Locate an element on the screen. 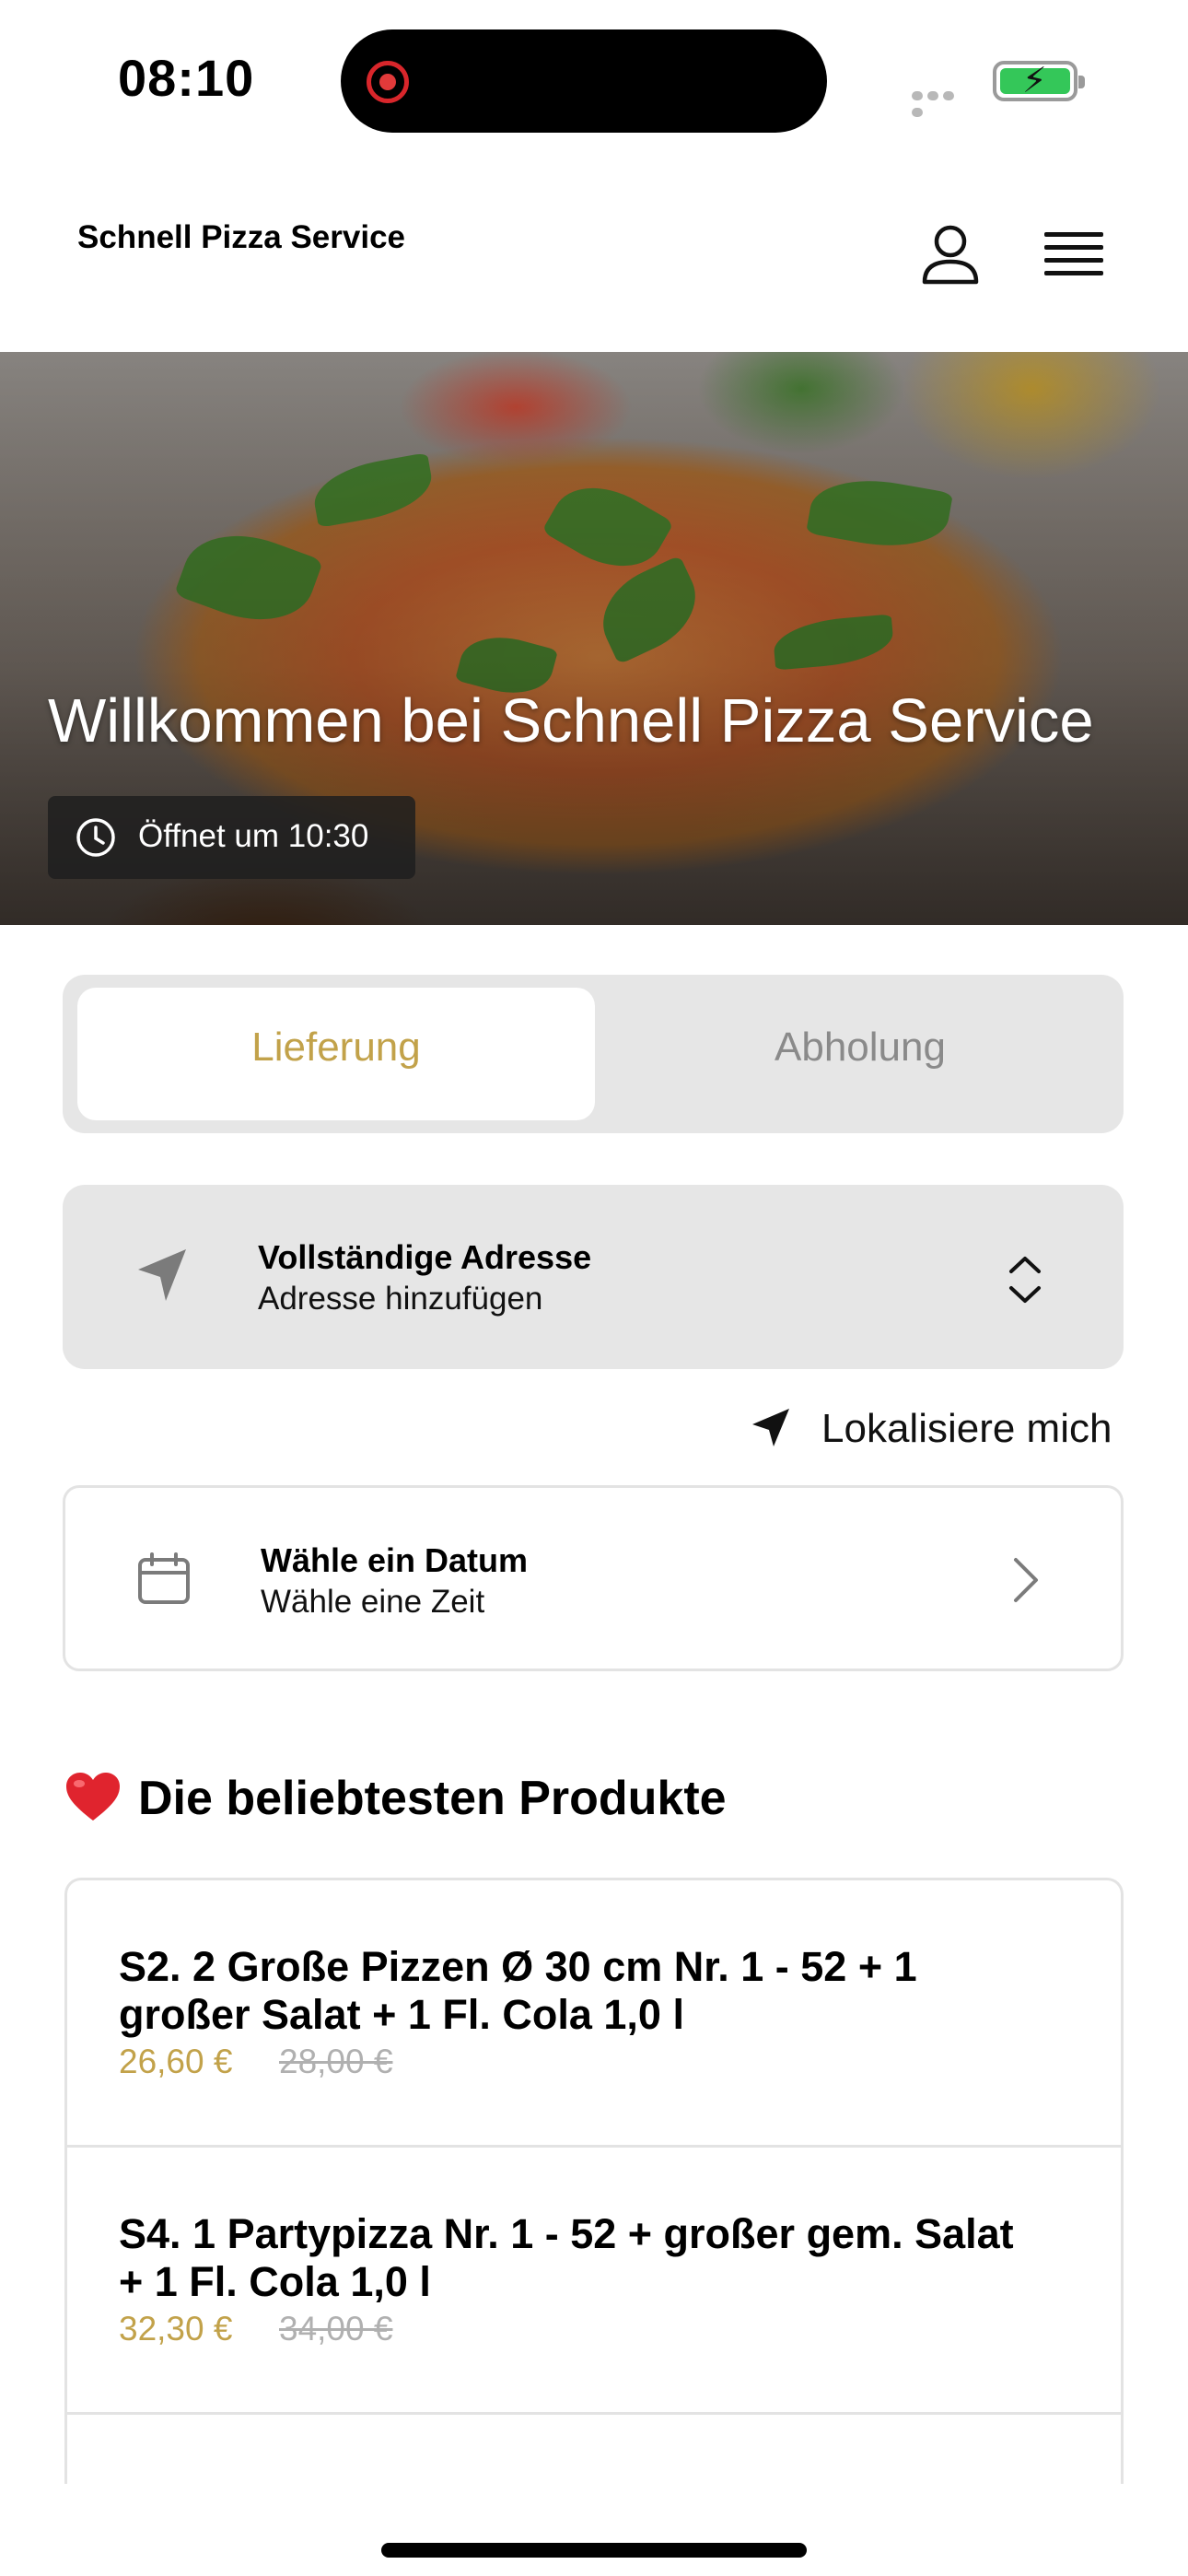 The width and height of the screenshot is (1188, 2576). time-subtitle: Wähle eine Zeit is located at coordinates (373, 1602).